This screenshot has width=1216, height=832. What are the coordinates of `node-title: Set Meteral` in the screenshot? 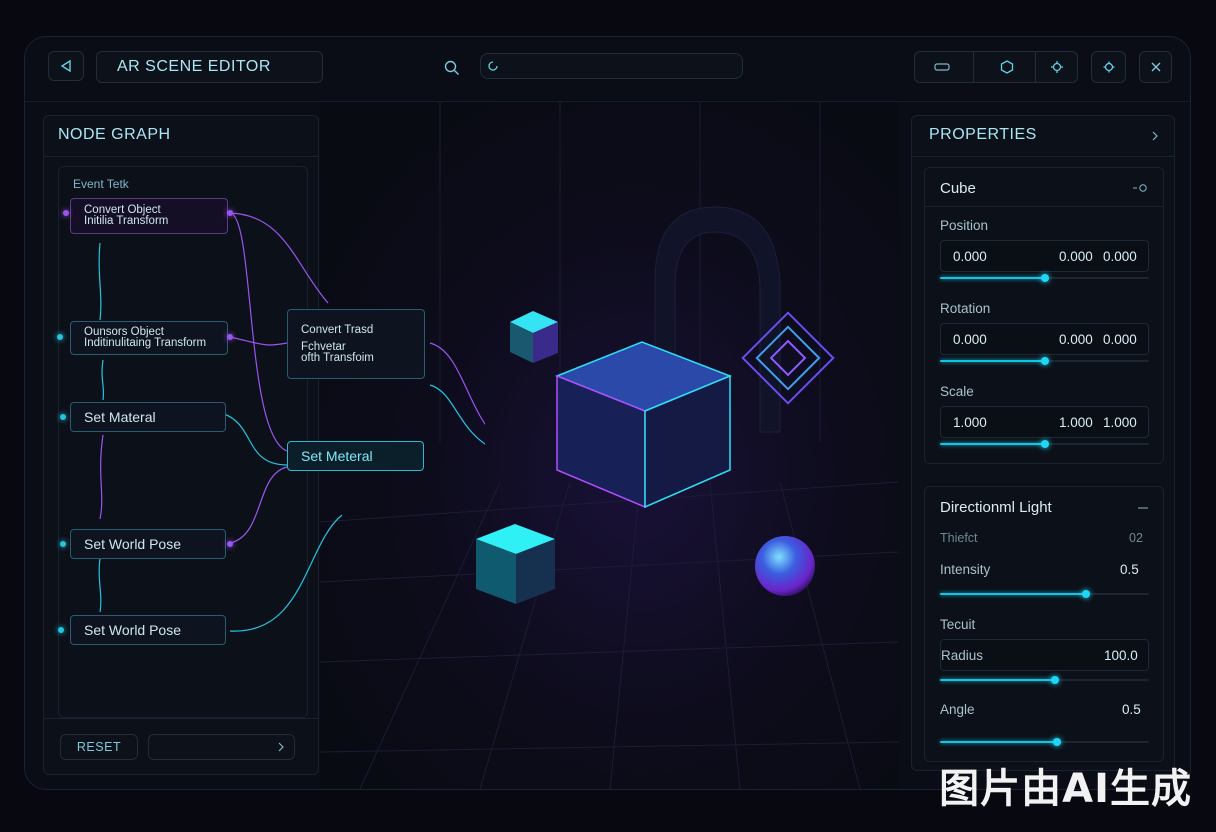 It's located at (337, 456).